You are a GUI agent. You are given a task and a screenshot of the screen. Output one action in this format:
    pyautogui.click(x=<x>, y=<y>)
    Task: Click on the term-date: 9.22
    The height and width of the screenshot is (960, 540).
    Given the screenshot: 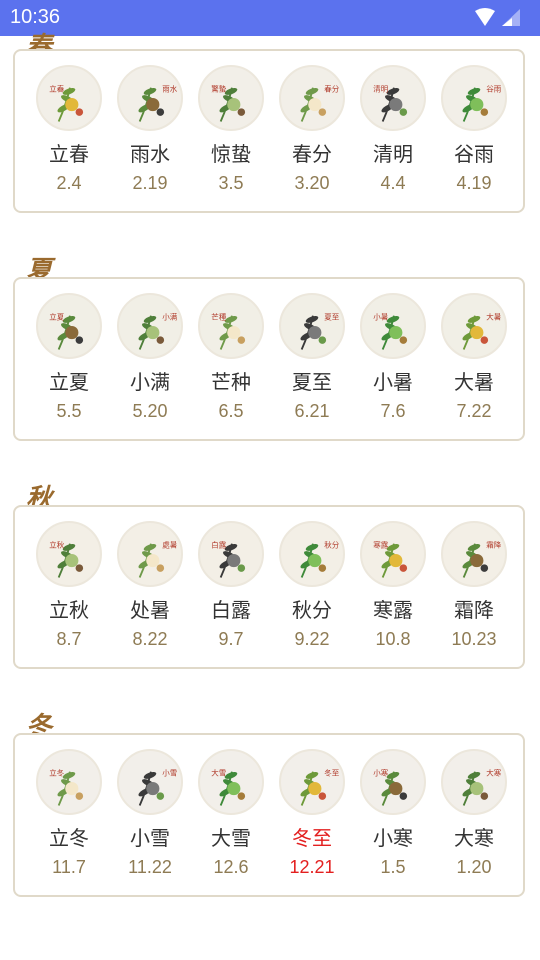 What is the action you would take?
    pyautogui.click(x=312, y=639)
    